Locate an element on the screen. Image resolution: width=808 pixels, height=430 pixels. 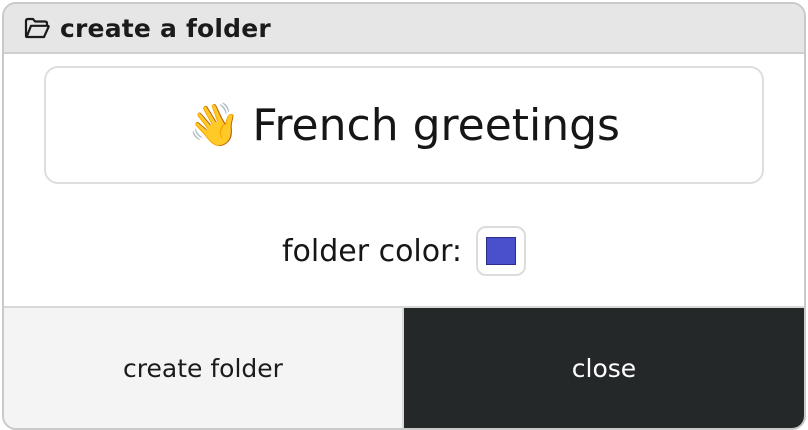
folder-color-picker is located at coordinates (501, 251).